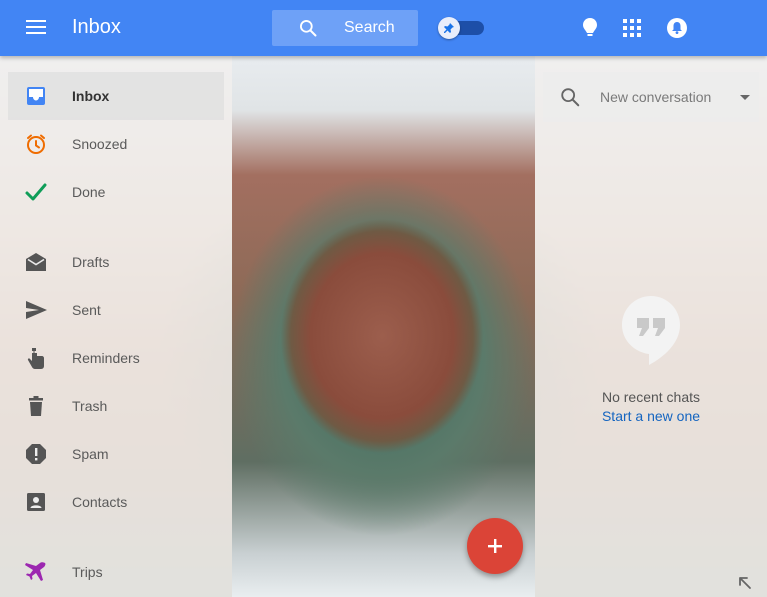 The image size is (767, 597). Describe the element at coordinates (36, 144) in the screenshot. I see `clock-icon` at that location.